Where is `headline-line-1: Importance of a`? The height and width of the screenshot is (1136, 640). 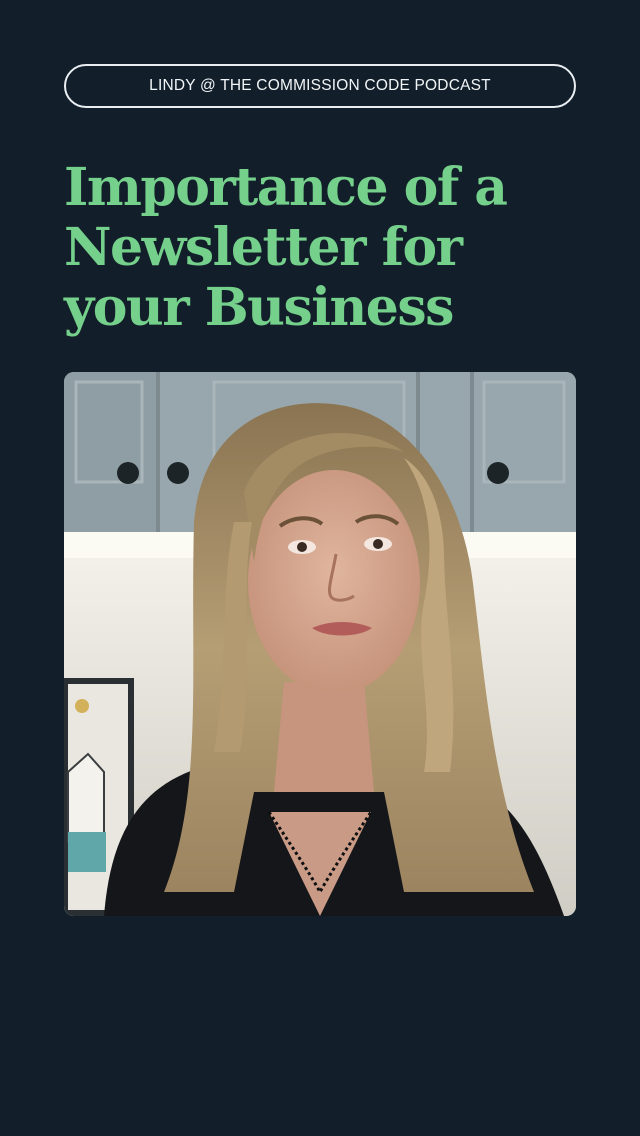
headline-line-1: Importance of a is located at coordinates (286, 187).